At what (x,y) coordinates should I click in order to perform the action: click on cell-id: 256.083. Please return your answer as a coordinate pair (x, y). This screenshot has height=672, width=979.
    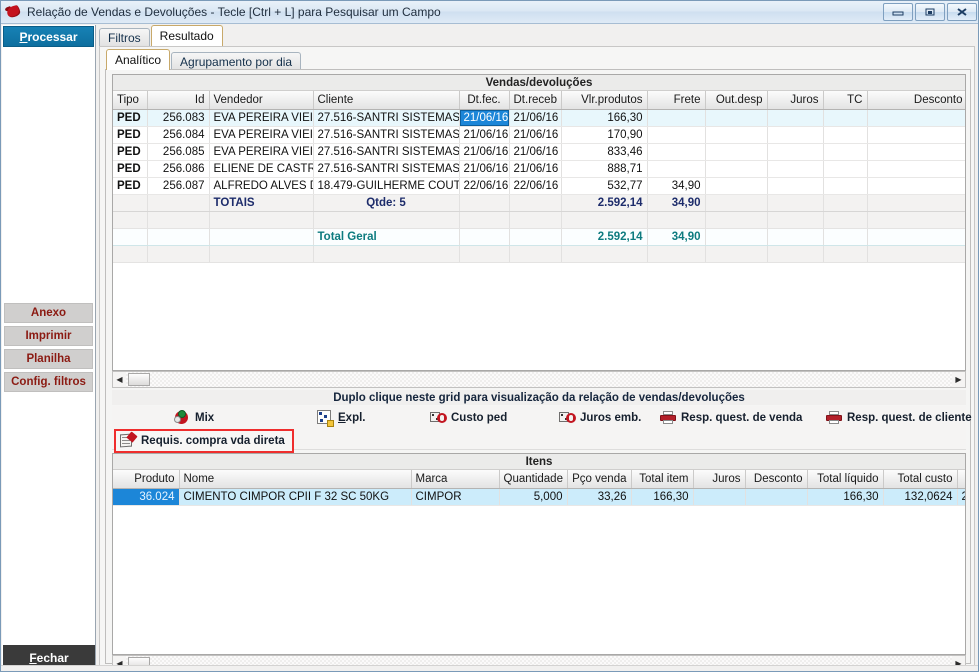
    Looking at the image, I should click on (178, 118).